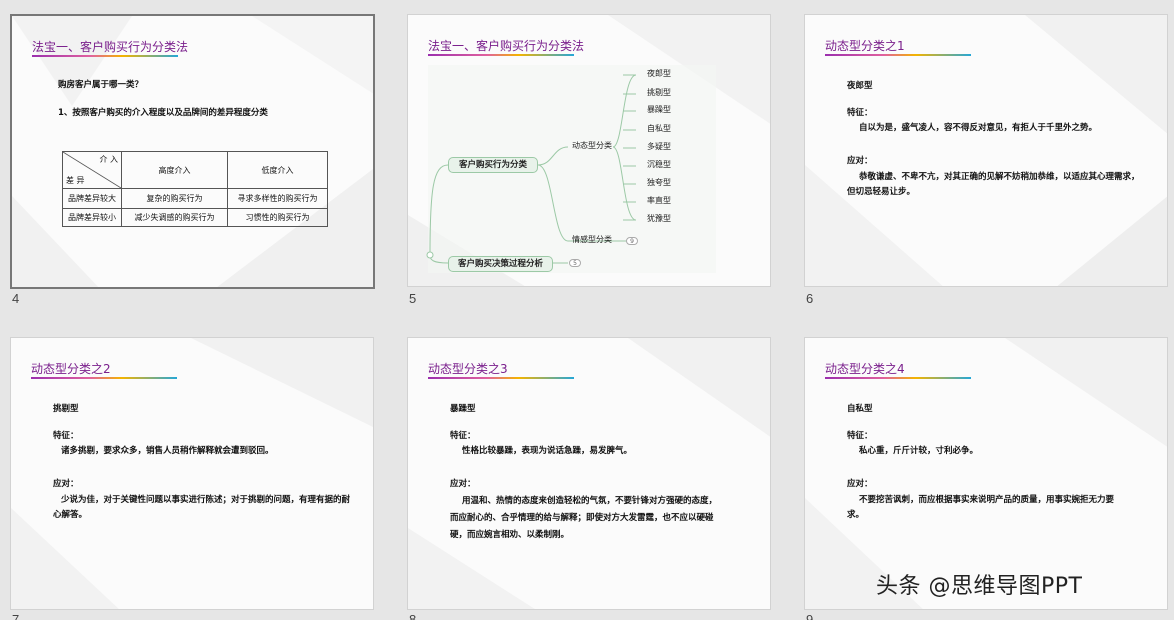 Image resolution: width=1174 pixels, height=620 pixels. Describe the element at coordinates (463, 409) in the screenshot. I see `type-name: 暴躁型` at that location.